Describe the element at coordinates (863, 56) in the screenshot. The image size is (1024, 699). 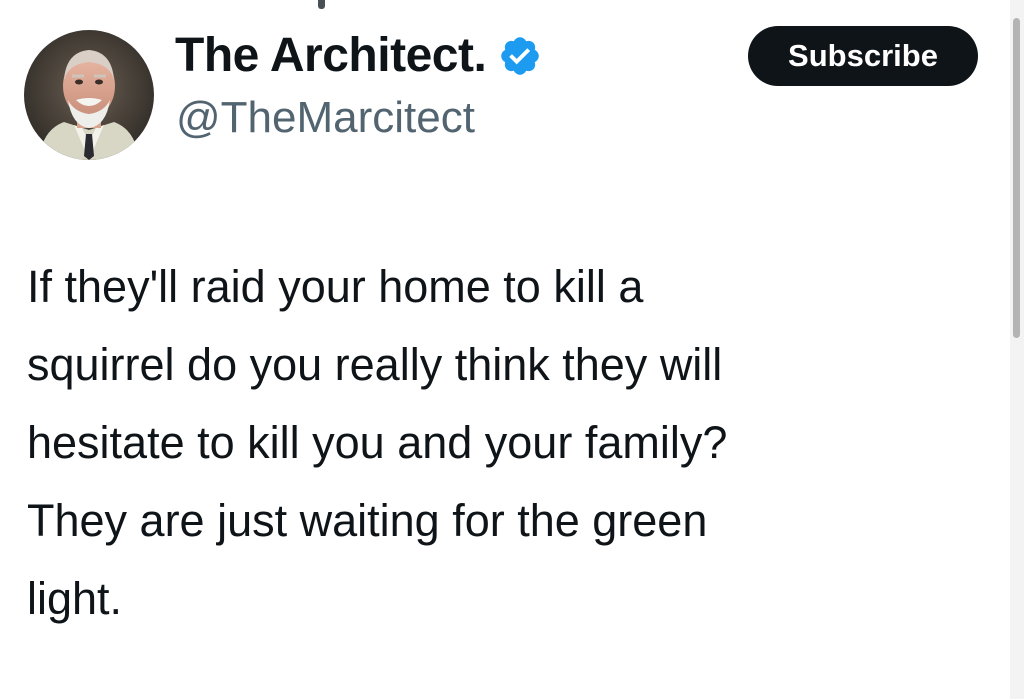
I see `subscribe-button: Subscribe` at that location.